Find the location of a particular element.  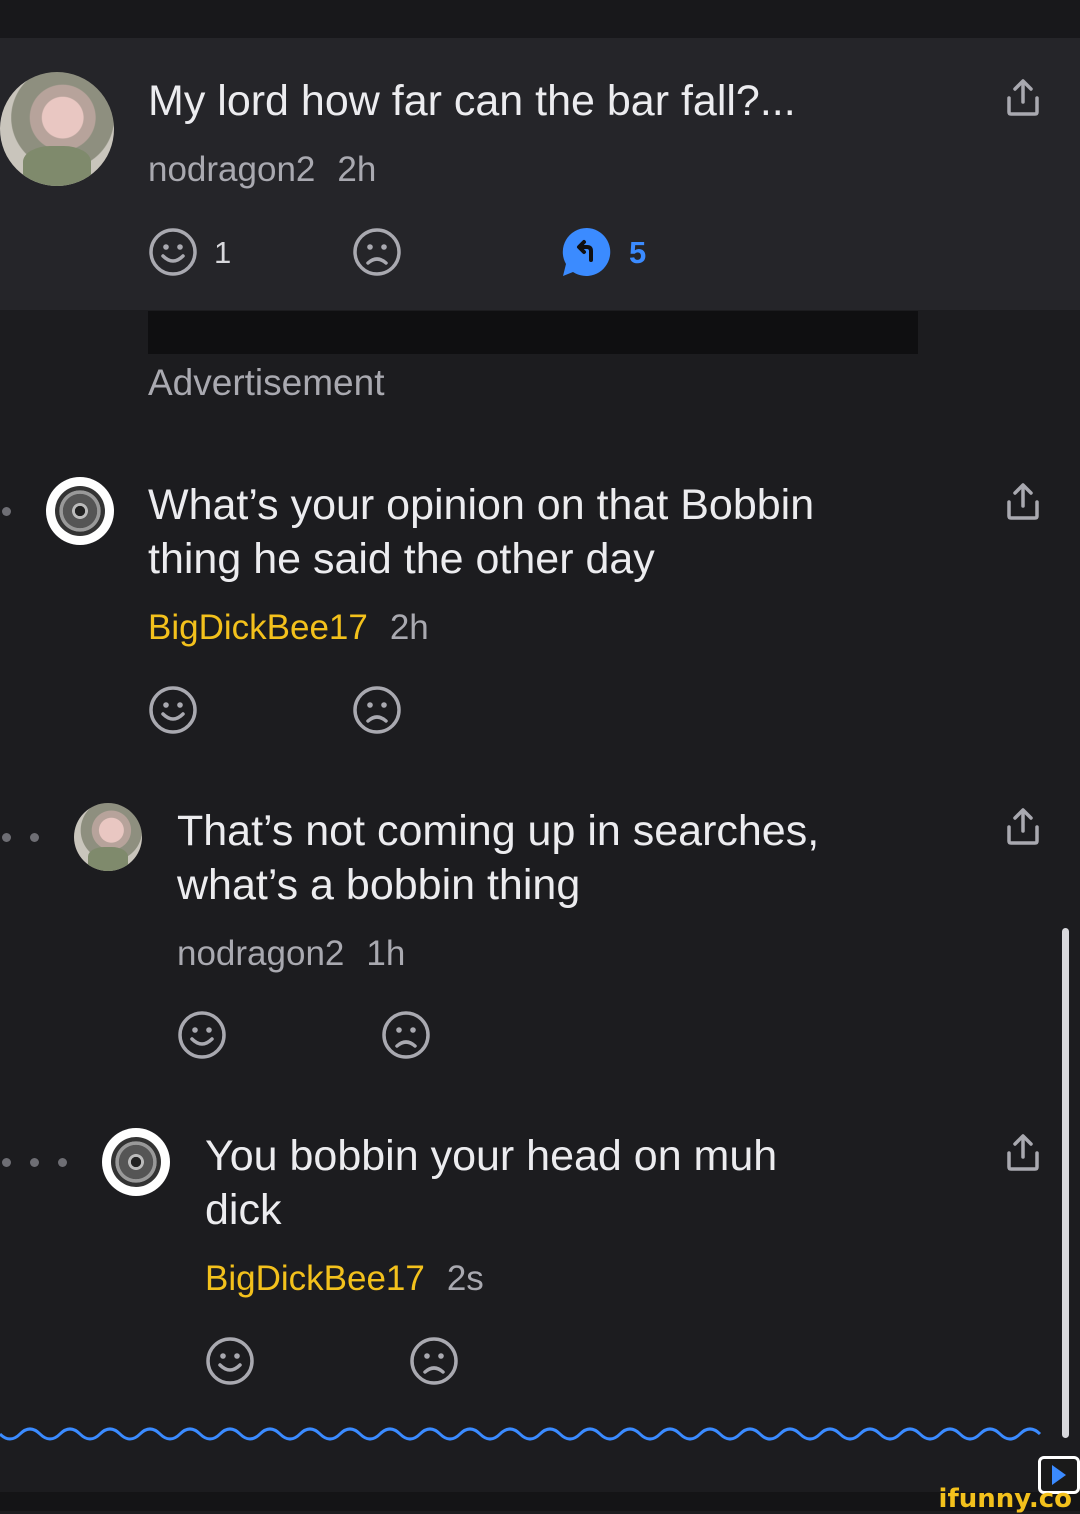

comment-text-line: thing he said the other day is located at coordinates (401, 559).